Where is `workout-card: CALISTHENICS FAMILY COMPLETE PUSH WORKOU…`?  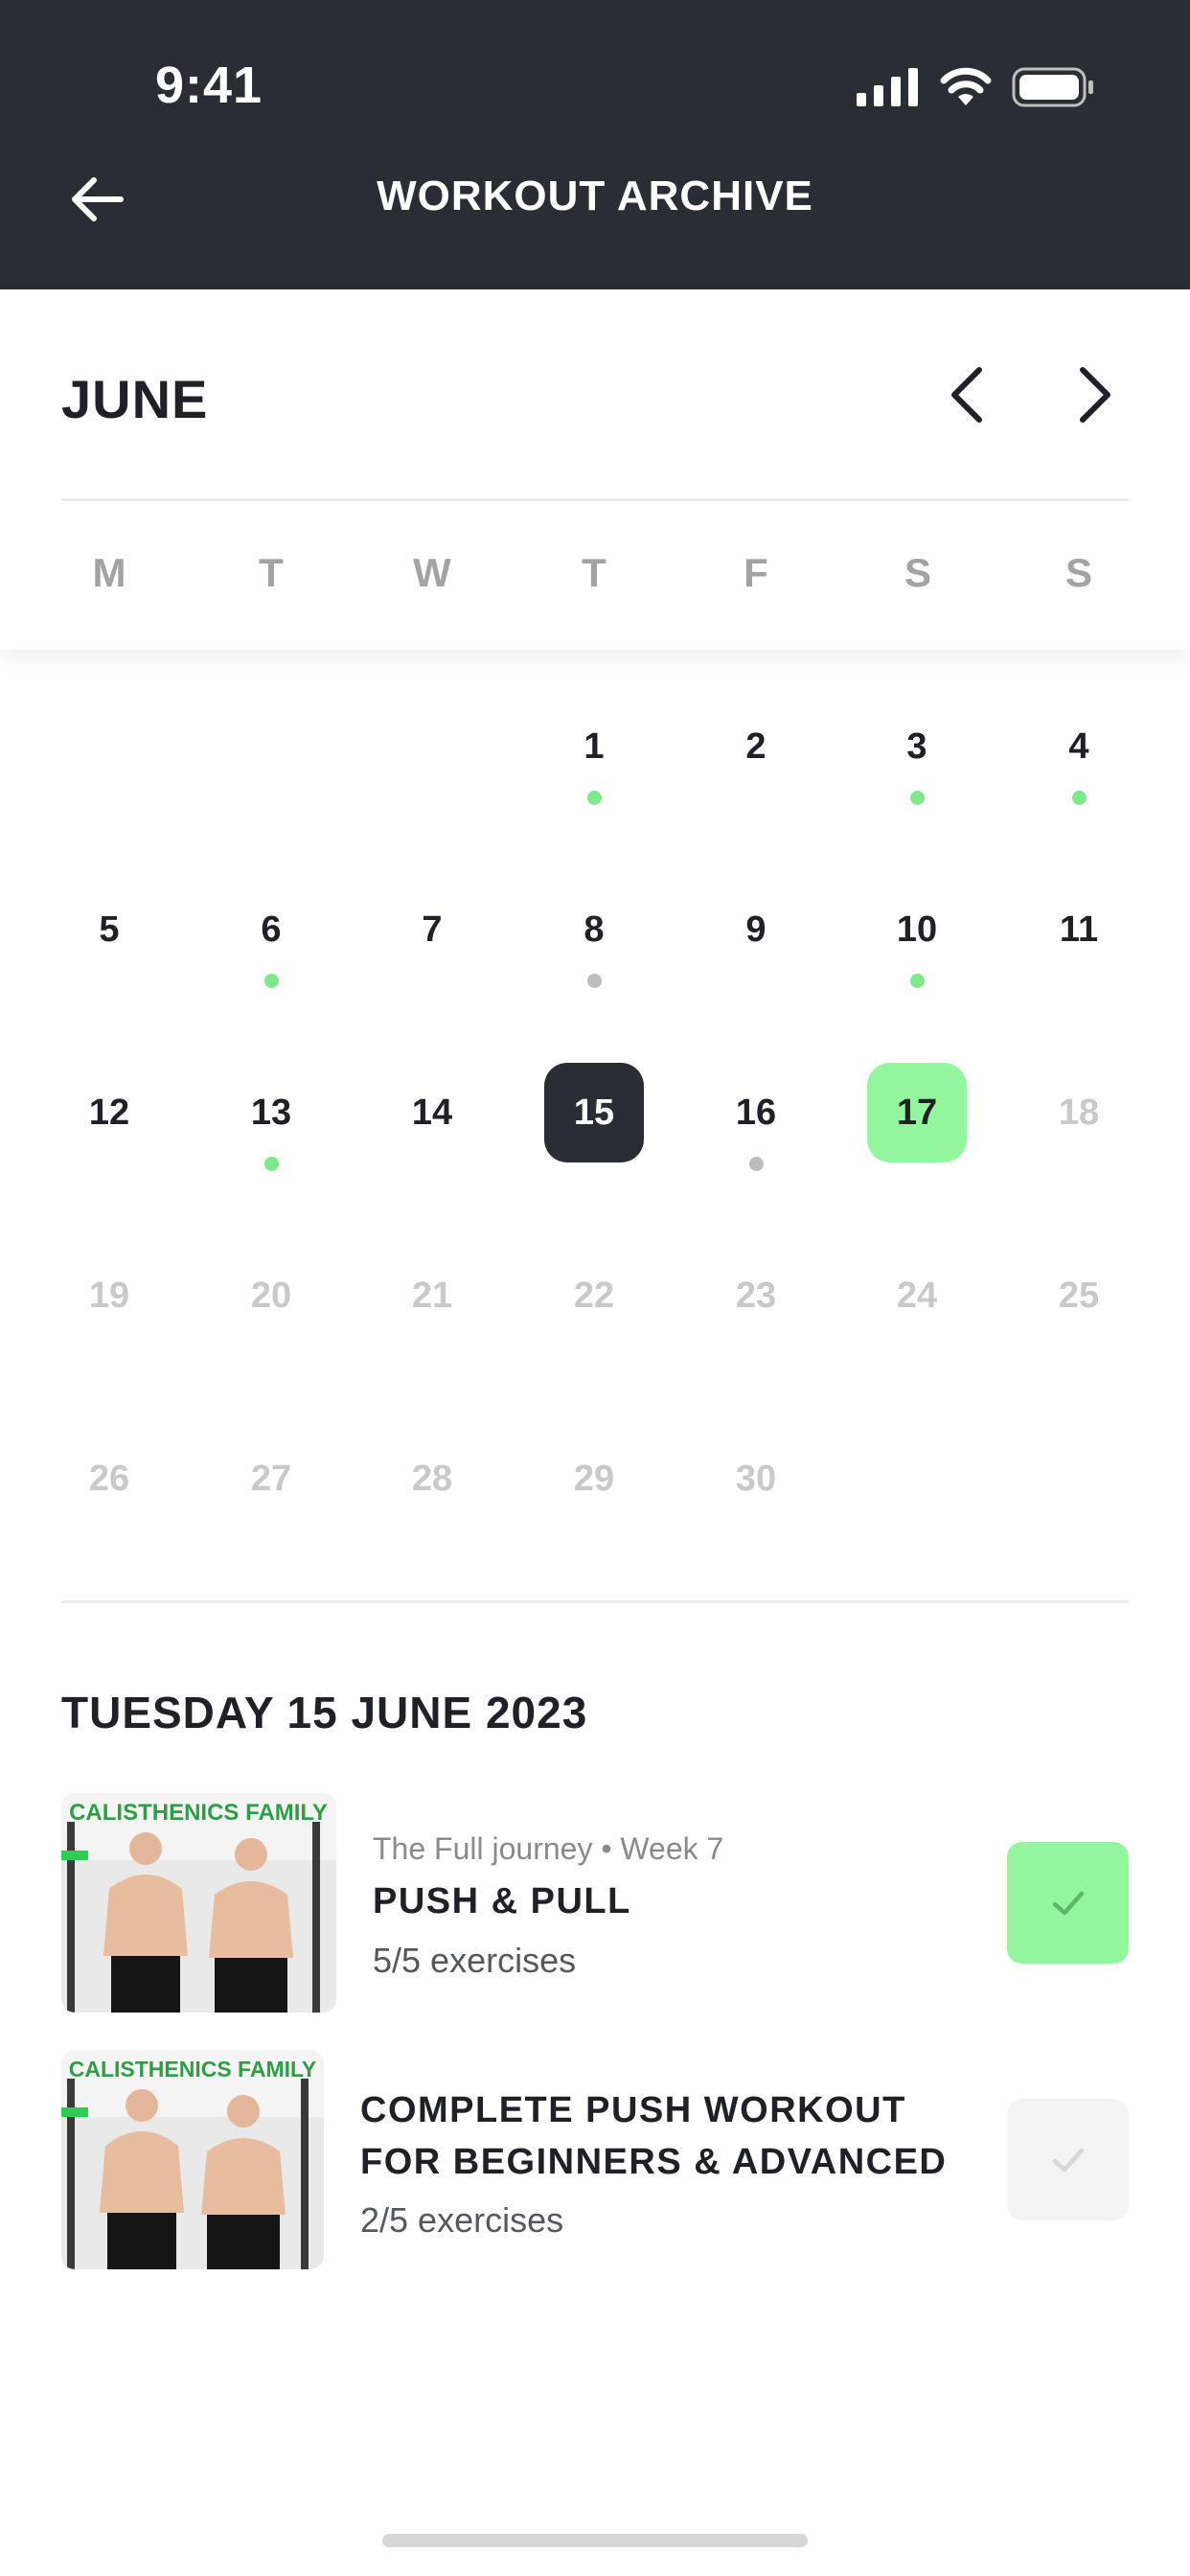
workout-card: CALISTHENICS FAMILY COMPLETE PUSH WORKOU… is located at coordinates (595, 2159).